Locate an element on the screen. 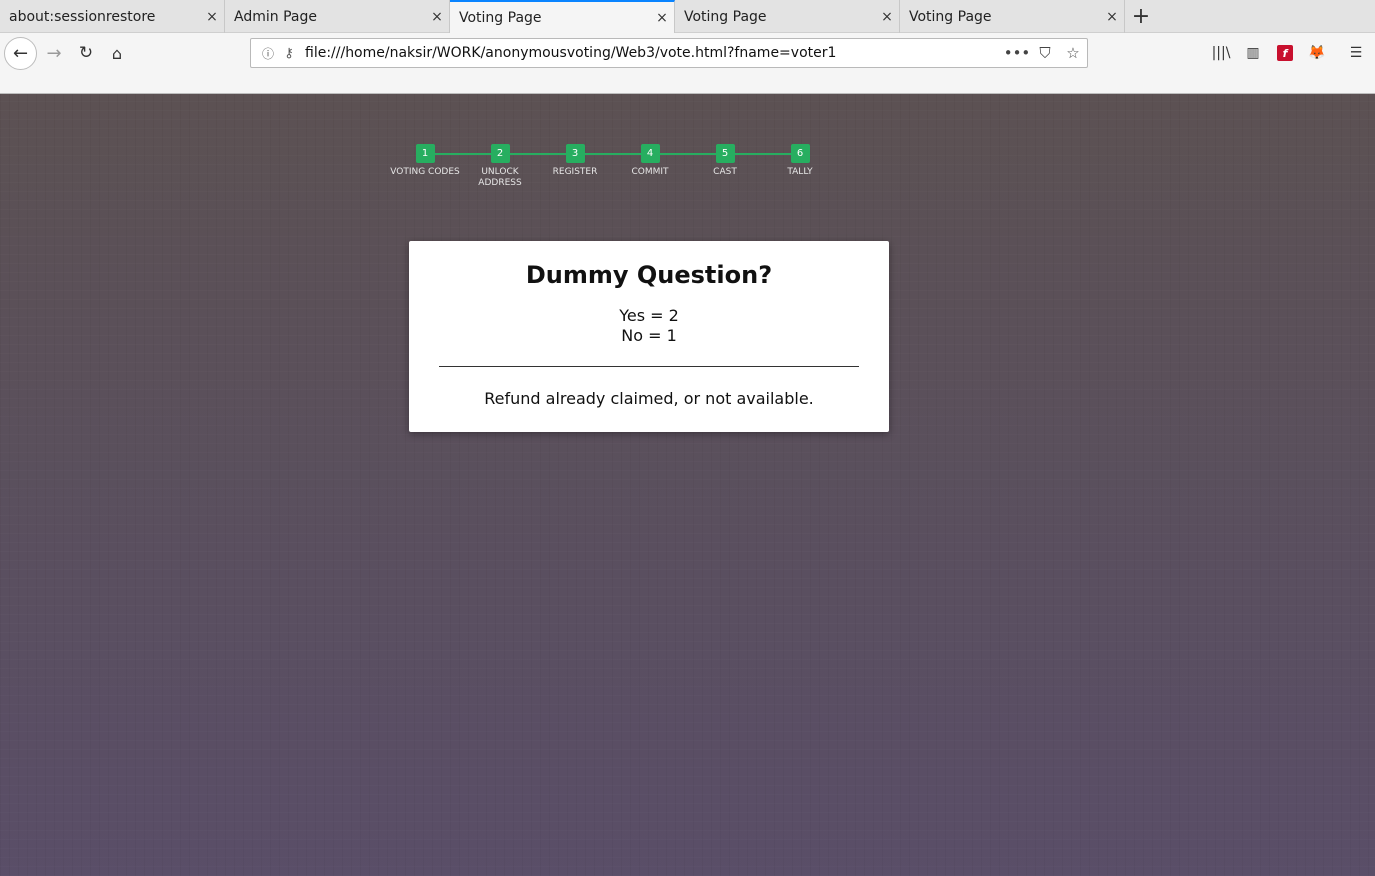 This screenshot has width=1375, height=876. step-tally: 6 TALLY is located at coordinates (800, 161).